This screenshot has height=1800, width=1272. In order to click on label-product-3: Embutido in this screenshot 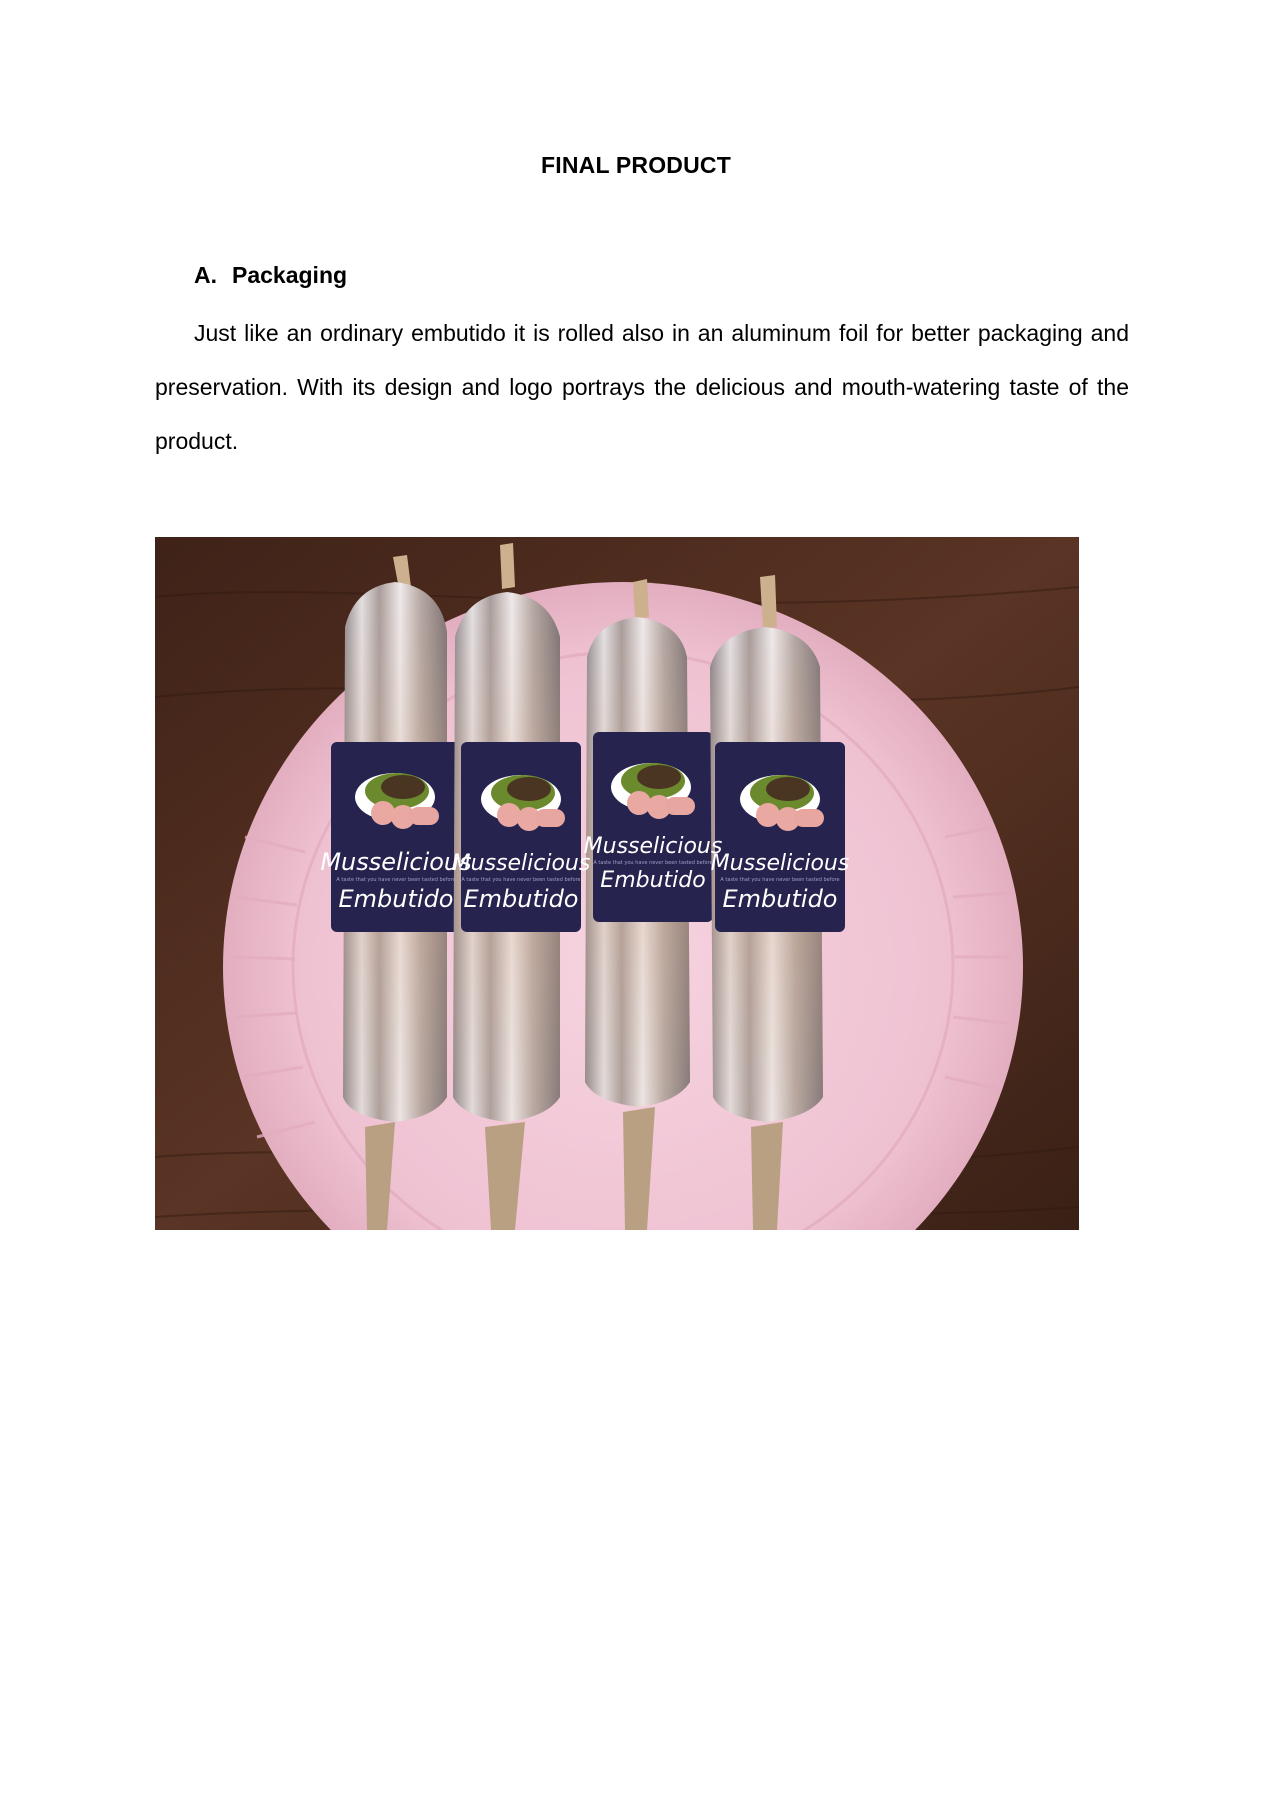, I will do `click(652, 880)`.